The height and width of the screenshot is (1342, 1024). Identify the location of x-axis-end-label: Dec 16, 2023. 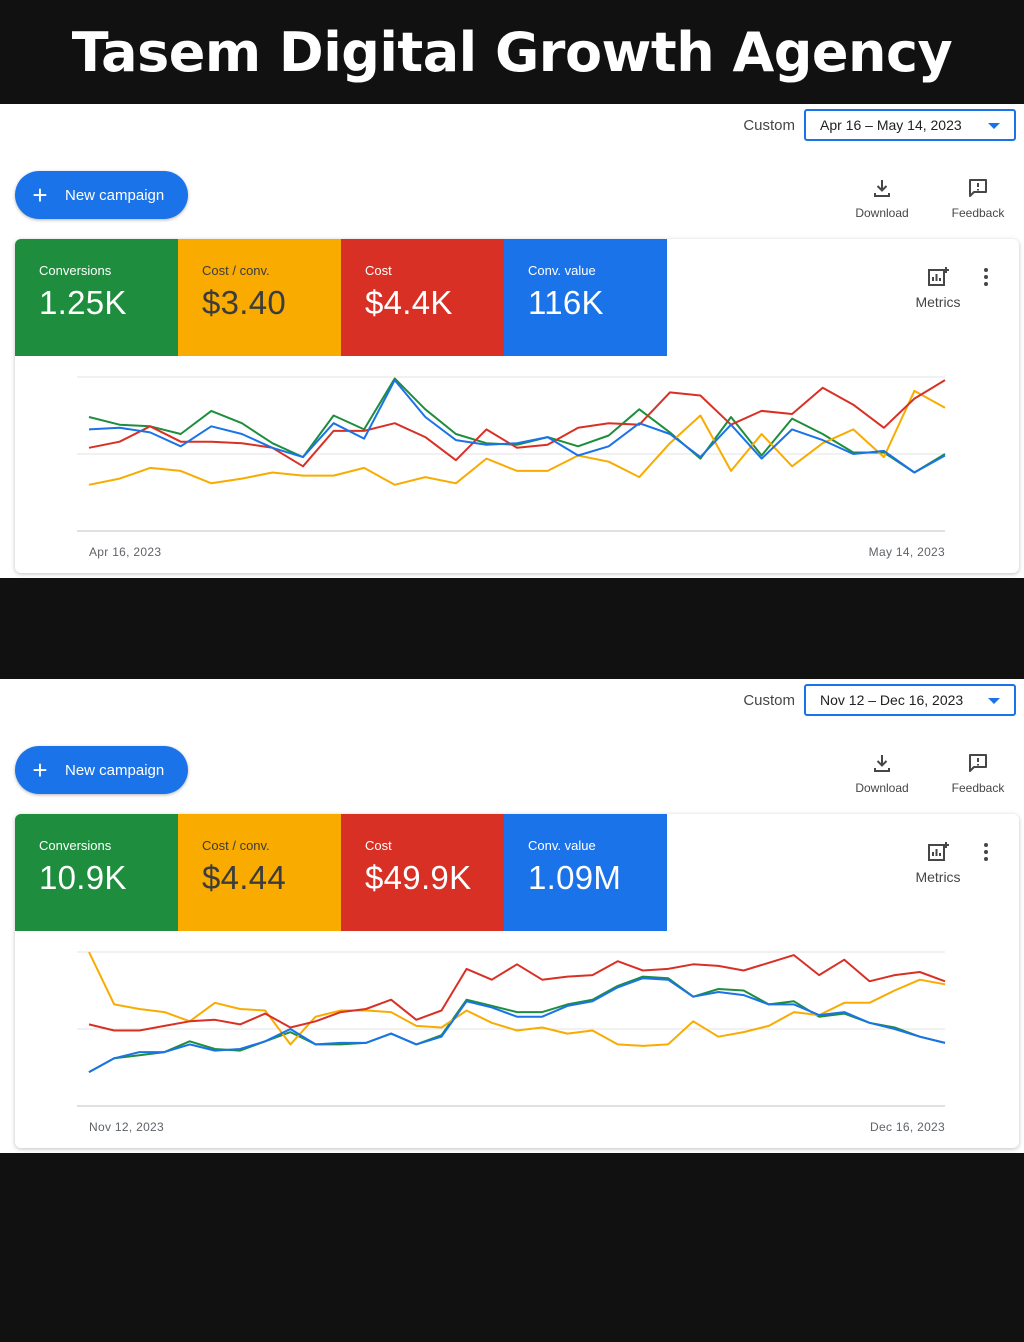
(907, 1127).